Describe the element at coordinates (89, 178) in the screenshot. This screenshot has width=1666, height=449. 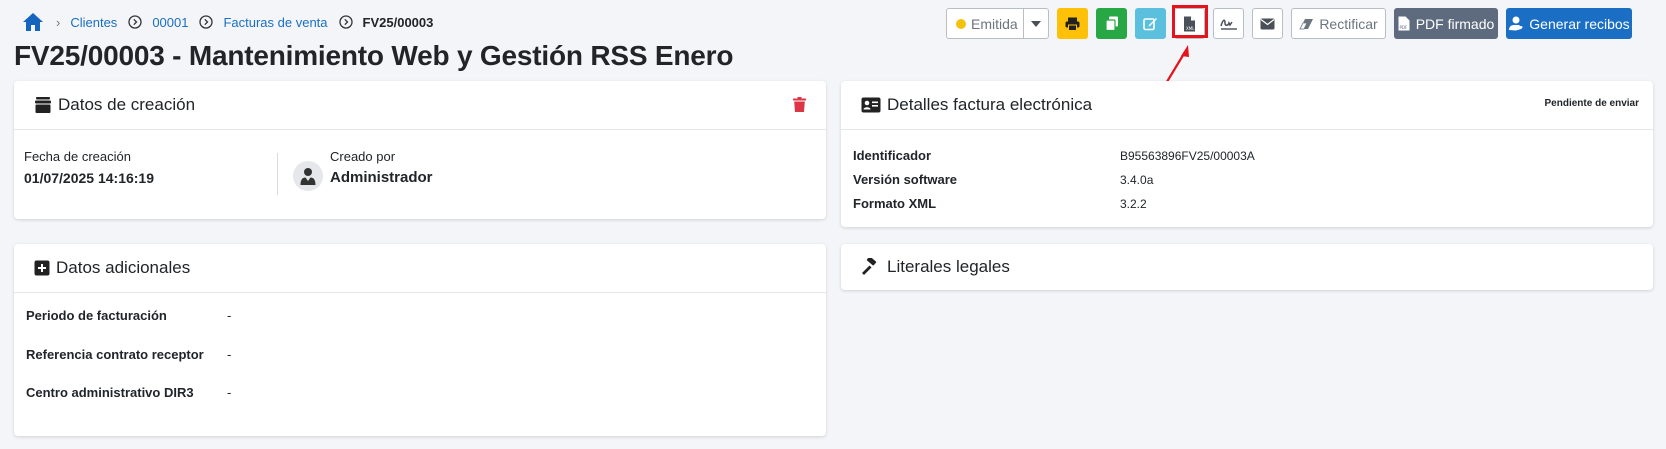
I see `creation-date-value: 01/07/2025 14:16:19` at that location.